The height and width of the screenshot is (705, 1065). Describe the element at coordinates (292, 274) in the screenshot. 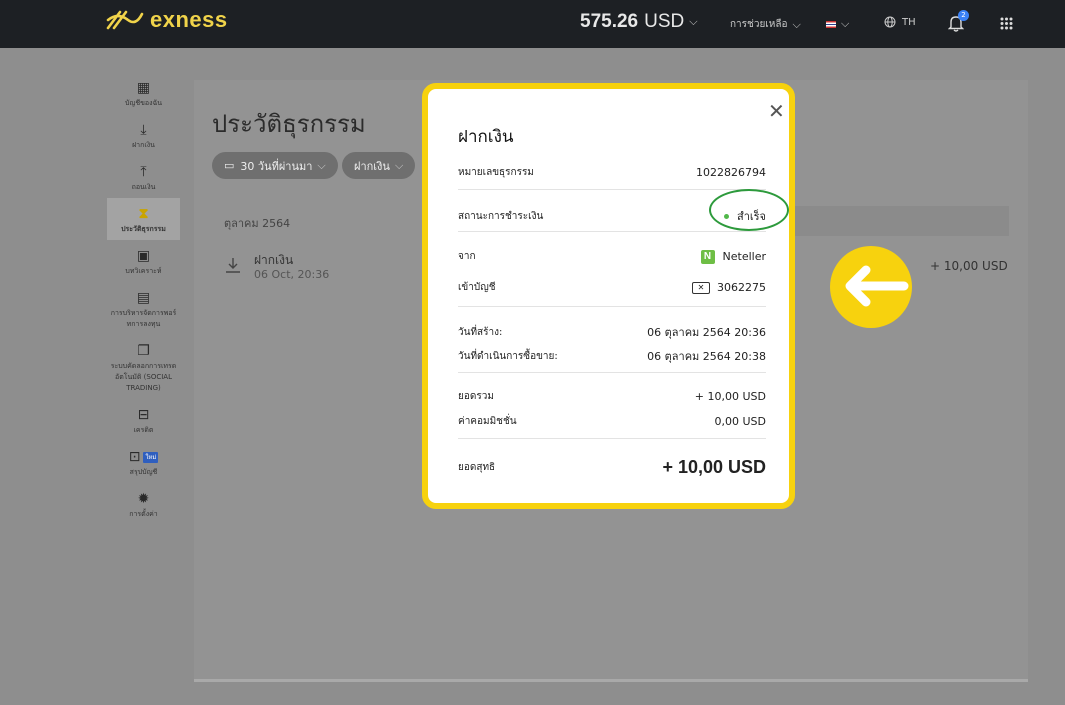

I see `transaction-date: 06 Oct, 20:36` at that location.